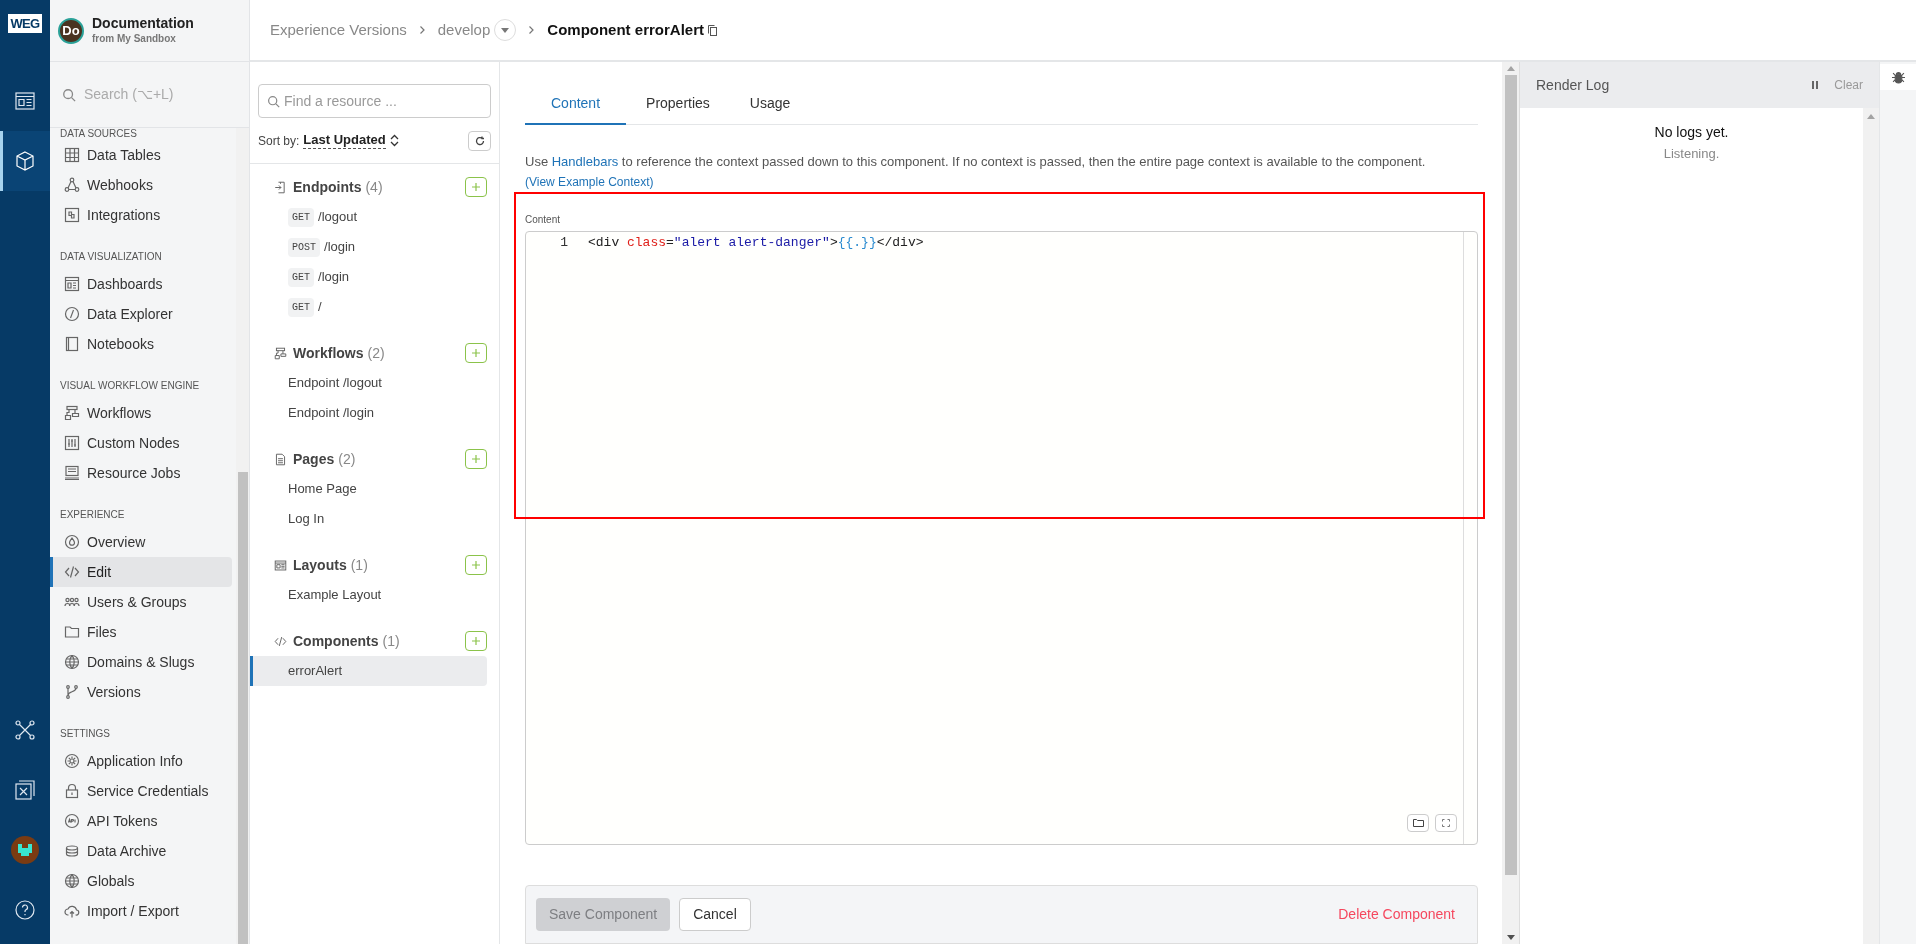 This screenshot has width=1916, height=944. Describe the element at coordinates (141, 602) in the screenshot. I see `nav-item: Users & Groups` at that location.